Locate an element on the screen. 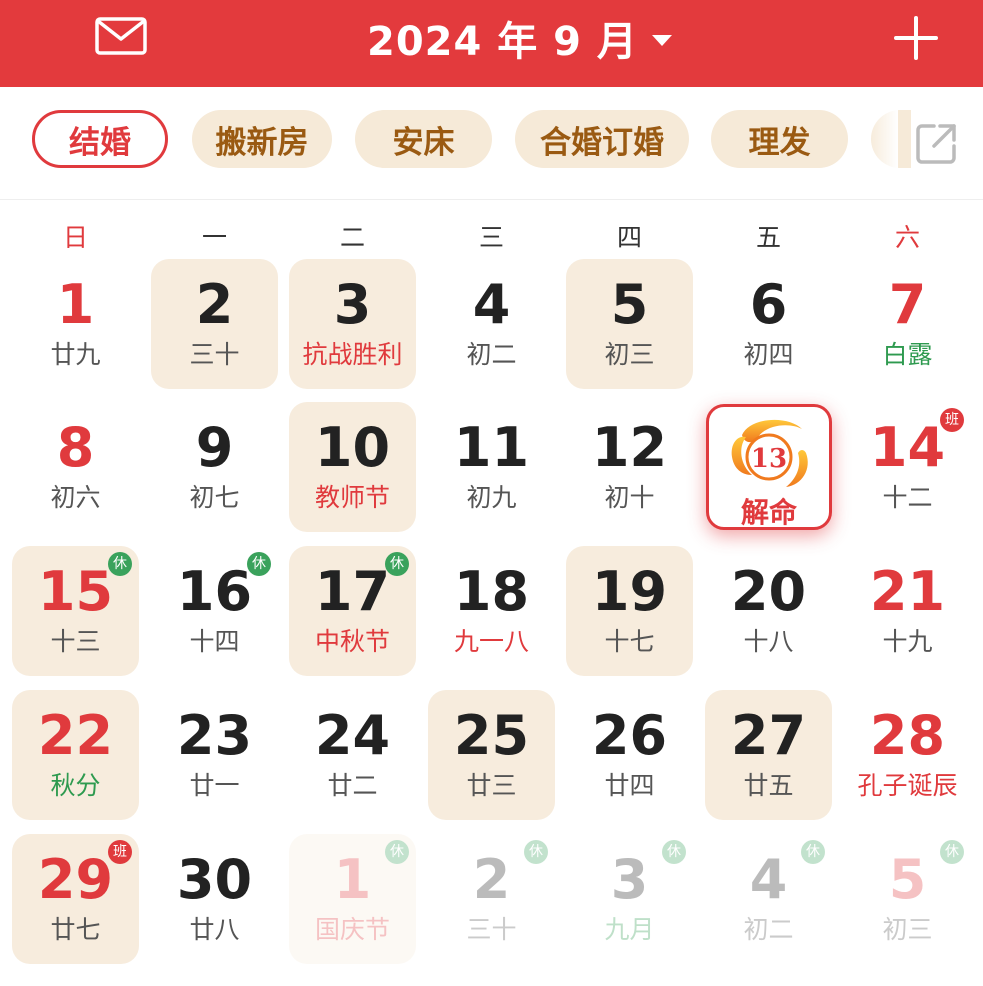 This screenshot has width=983, height=986. day-cell: 30 廿八 is located at coordinates (214, 899).